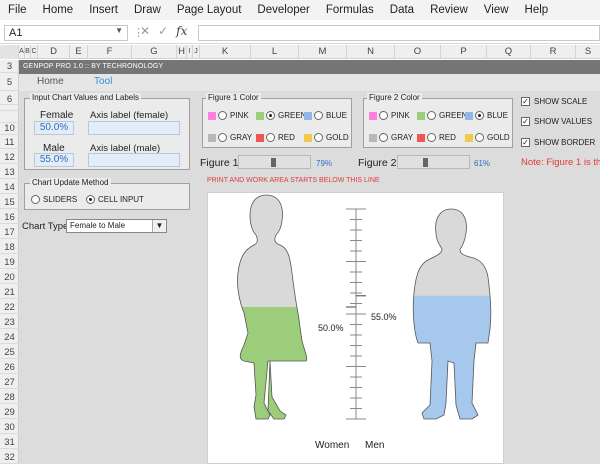 The width and height of the screenshot is (600, 468). I want to click on column-header-f: F, so click(110, 52).